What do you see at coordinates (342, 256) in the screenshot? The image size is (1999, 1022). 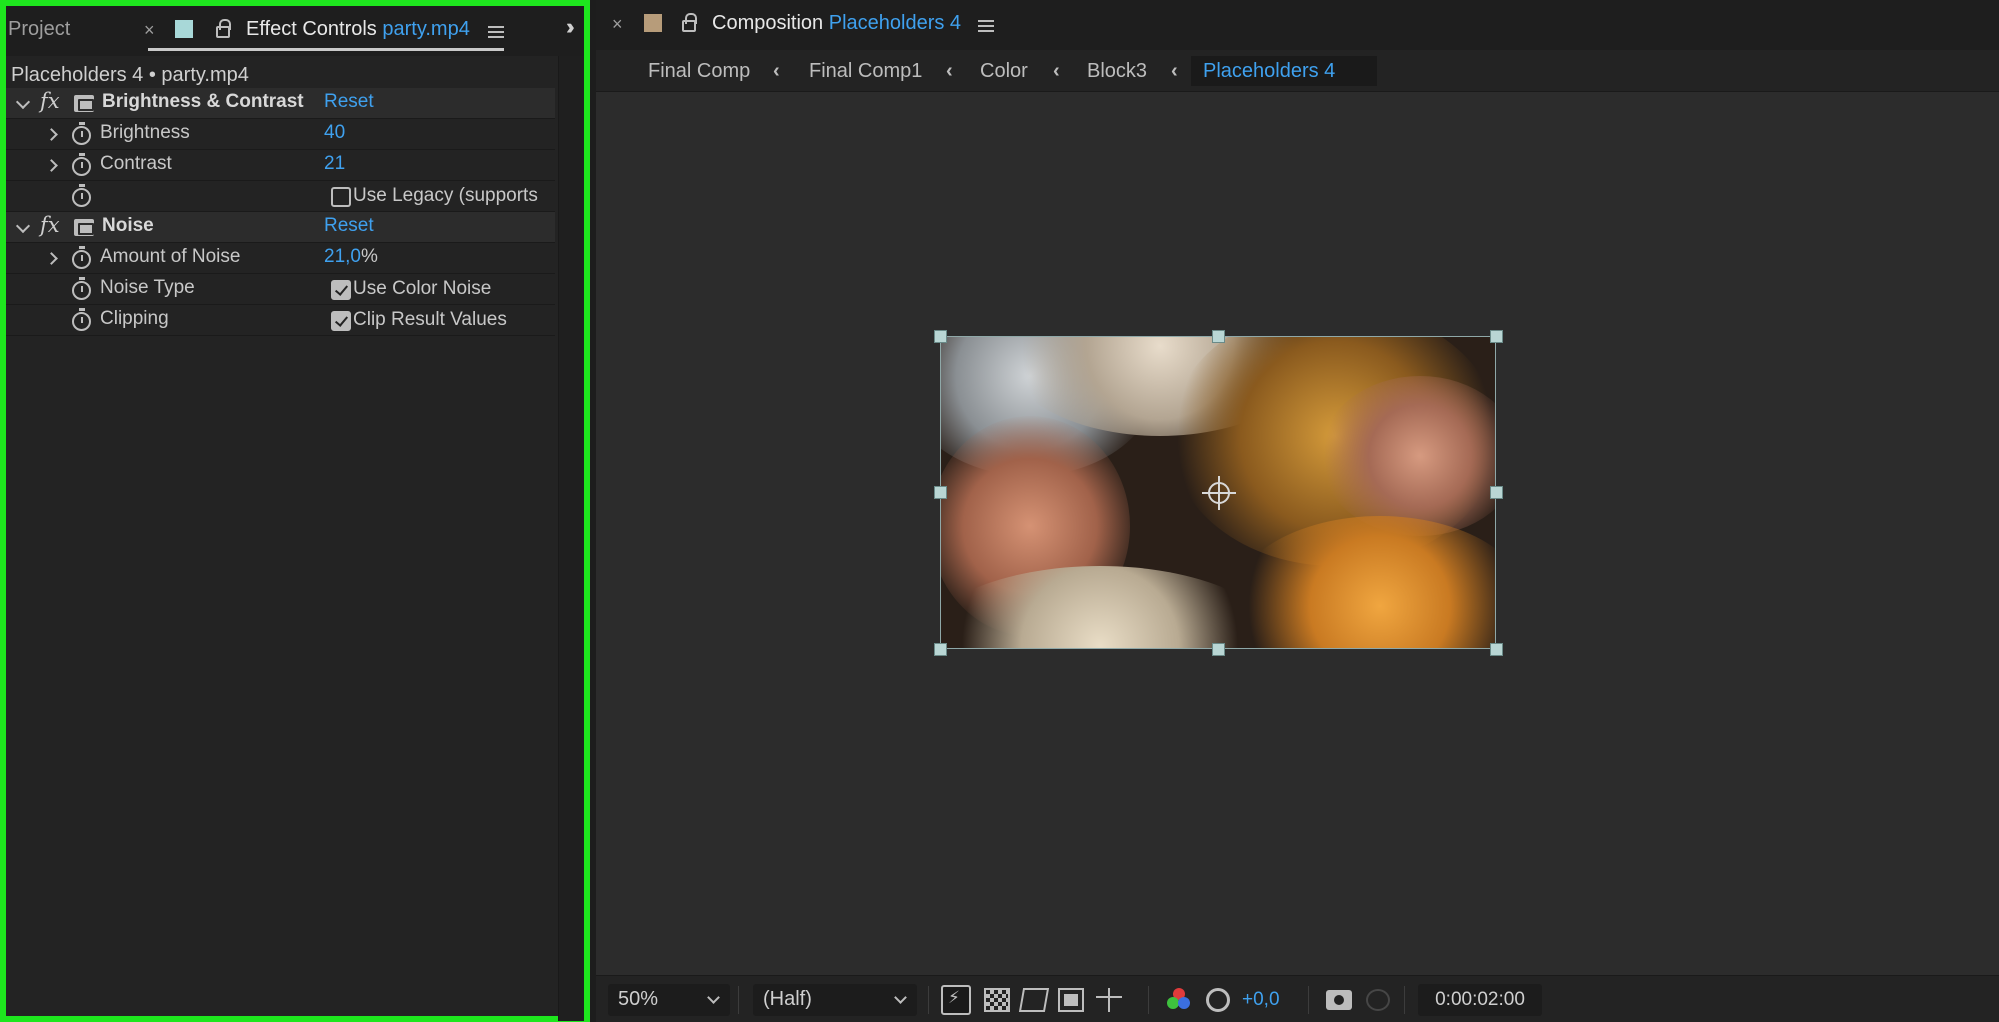 I see `amount-value: 21,0` at bounding box center [342, 256].